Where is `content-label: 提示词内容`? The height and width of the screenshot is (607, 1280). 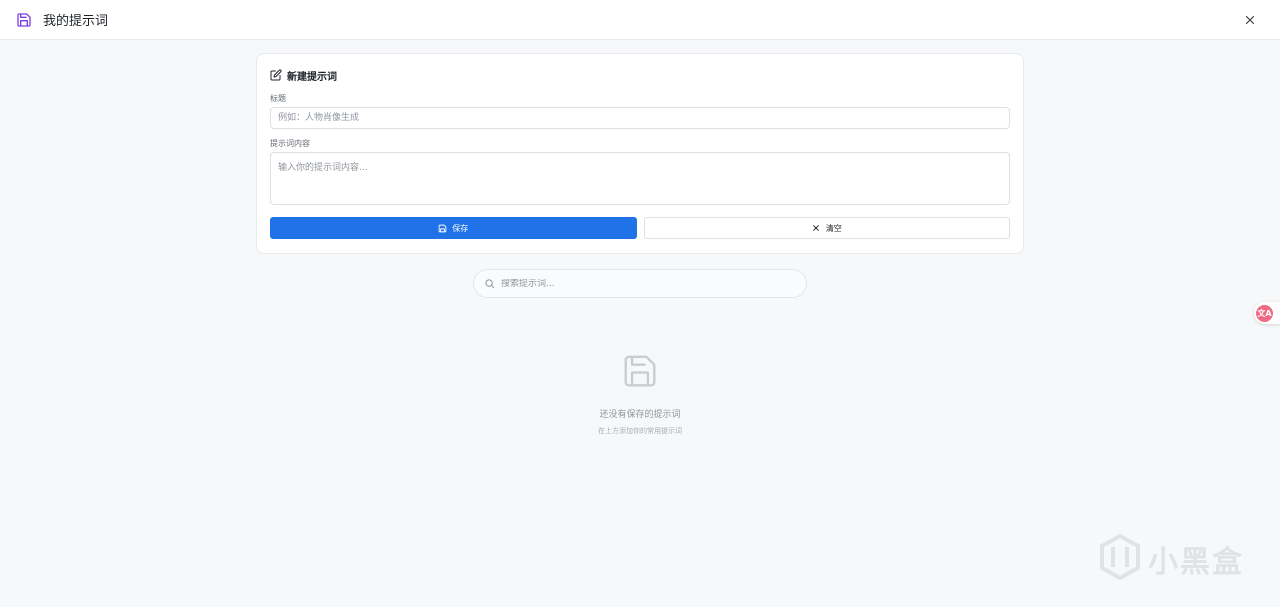 content-label: 提示词内容 is located at coordinates (290, 143).